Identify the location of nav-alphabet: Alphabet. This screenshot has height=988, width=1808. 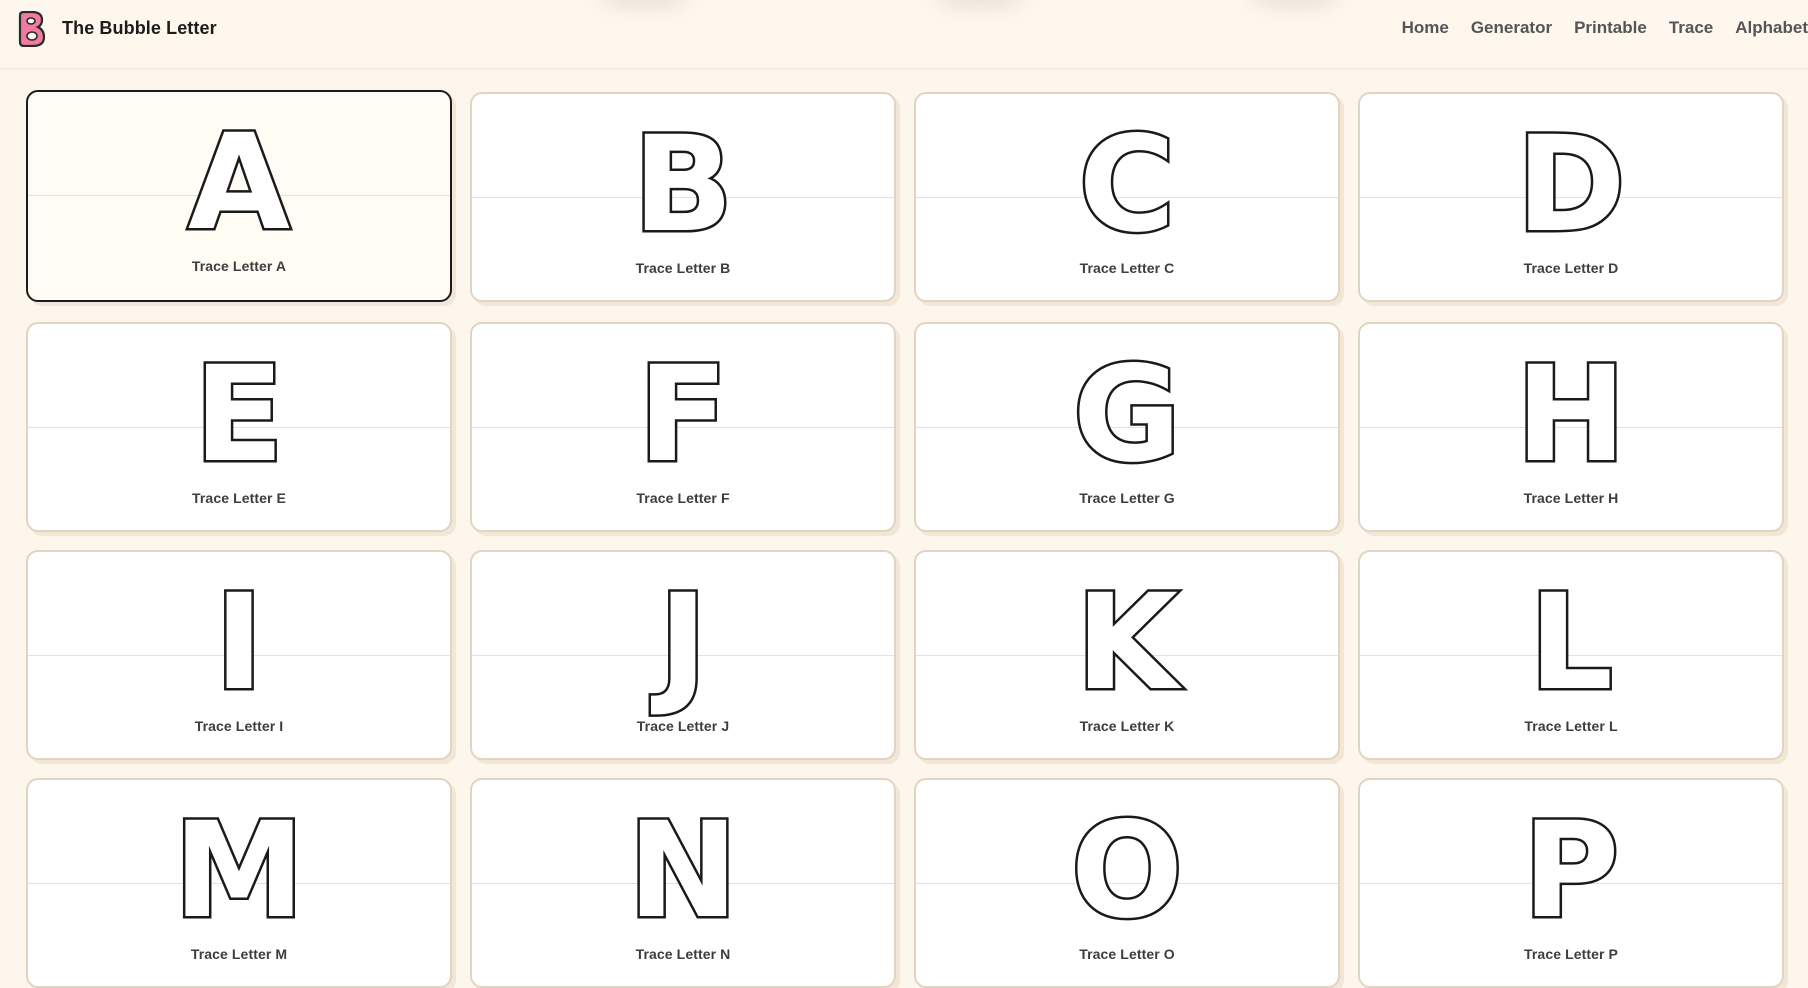
(1771, 28).